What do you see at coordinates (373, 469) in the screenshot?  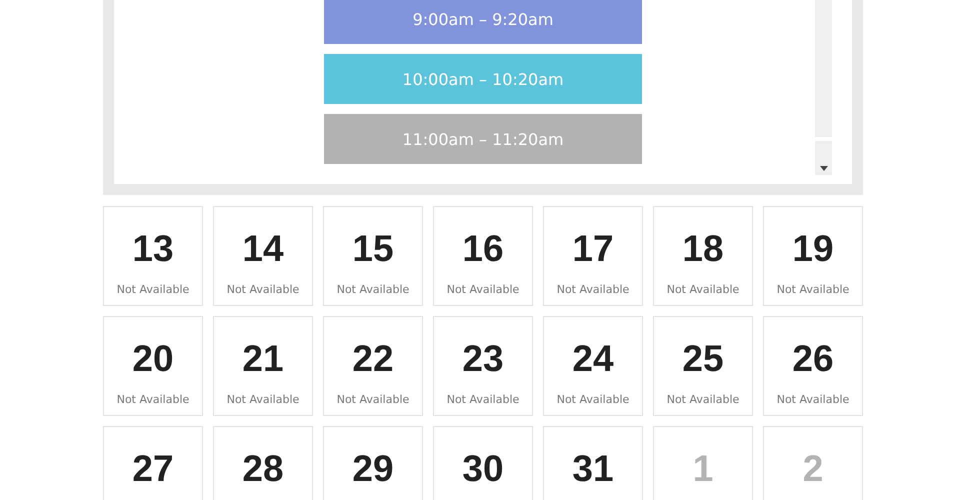 I see `day-number: 29` at bounding box center [373, 469].